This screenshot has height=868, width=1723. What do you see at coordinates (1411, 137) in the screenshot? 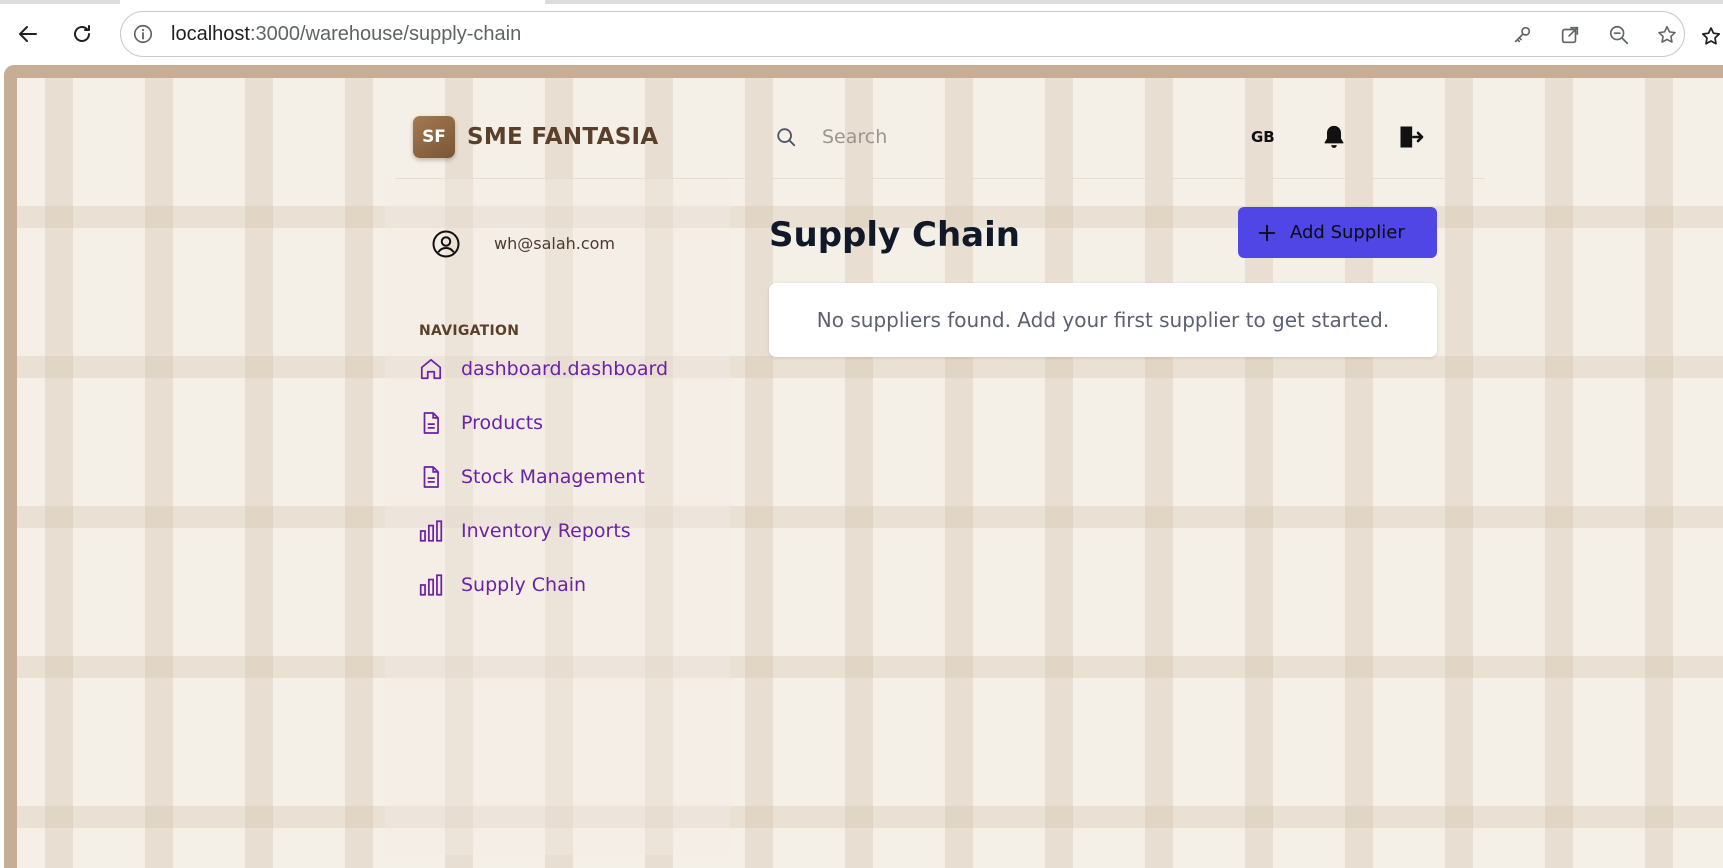
I see `logout-icon` at bounding box center [1411, 137].